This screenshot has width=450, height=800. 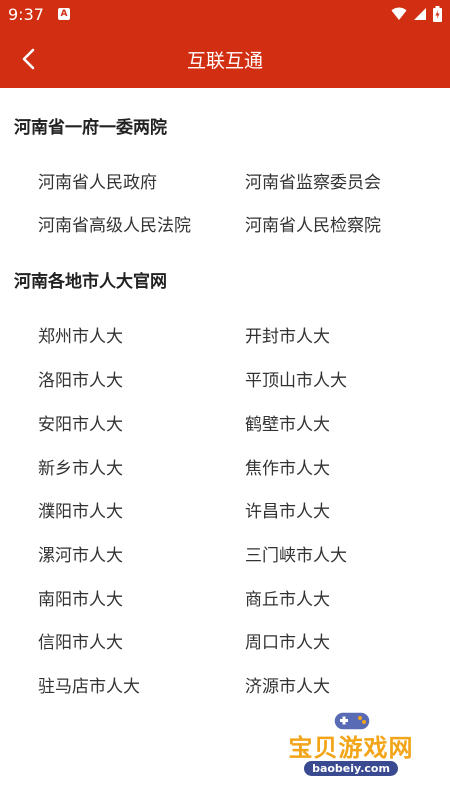 I want to click on battery-icon, so click(x=437, y=14).